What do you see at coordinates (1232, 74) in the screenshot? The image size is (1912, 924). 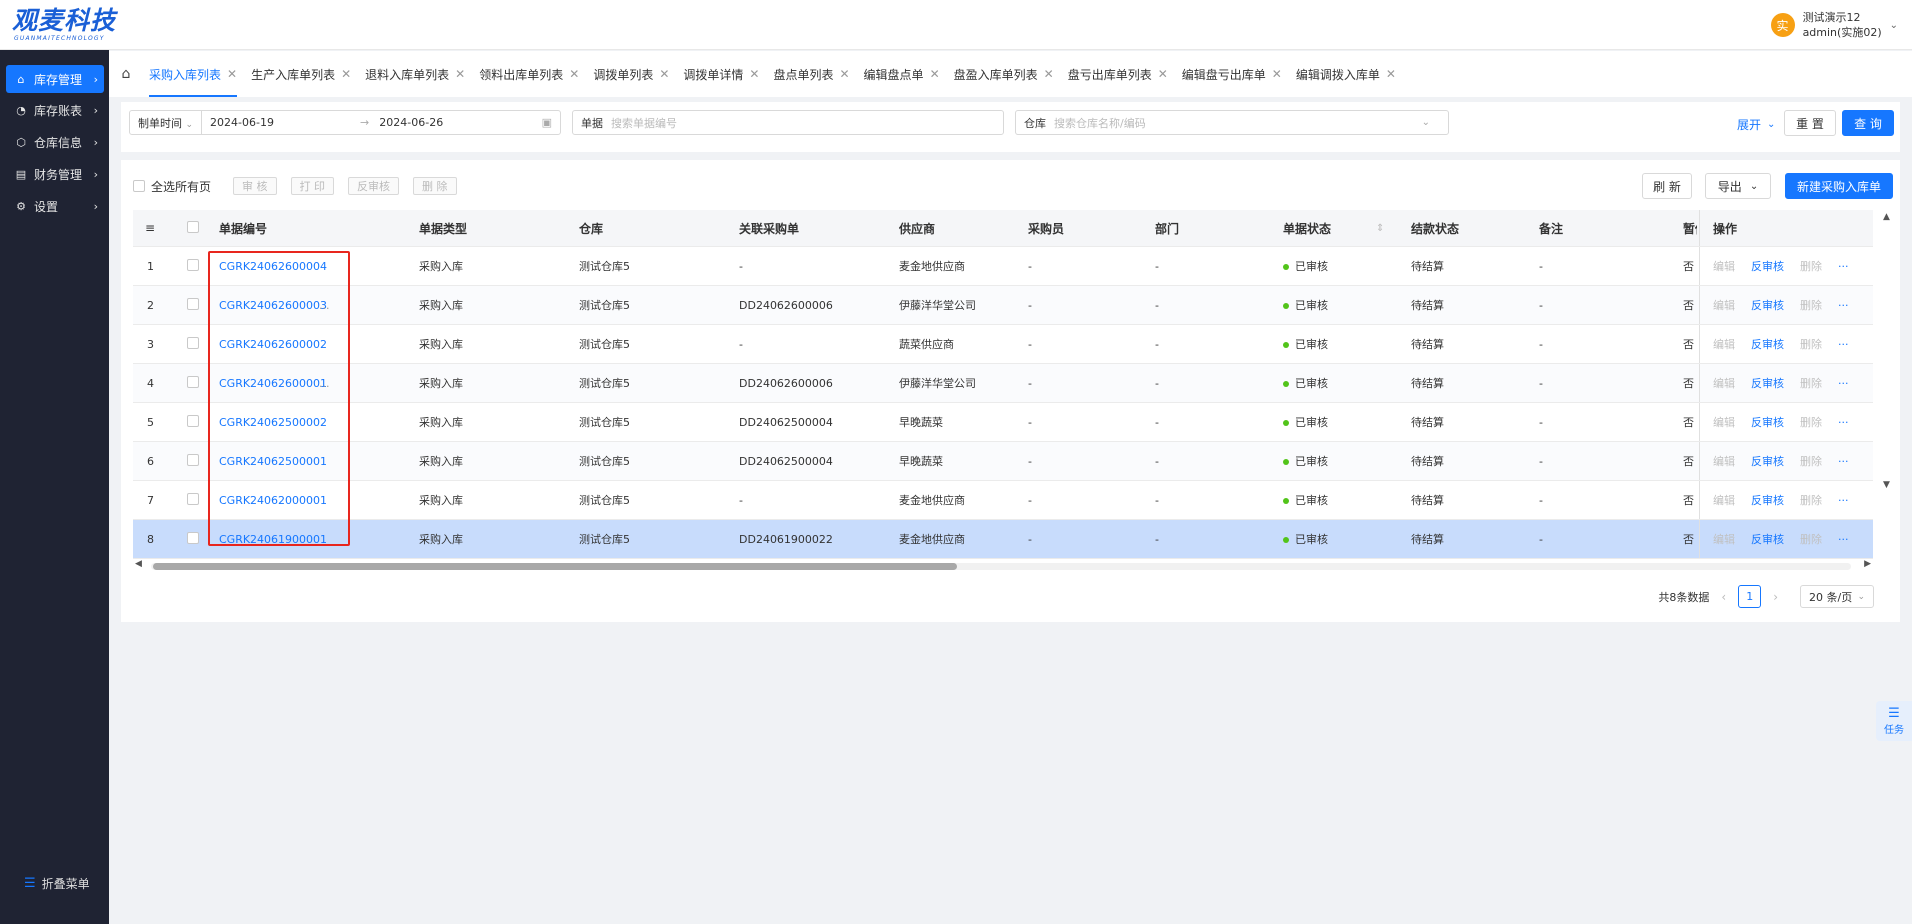 I see `tab-edit-loss-outbound: 编辑盘亏出库单 ✕` at bounding box center [1232, 74].